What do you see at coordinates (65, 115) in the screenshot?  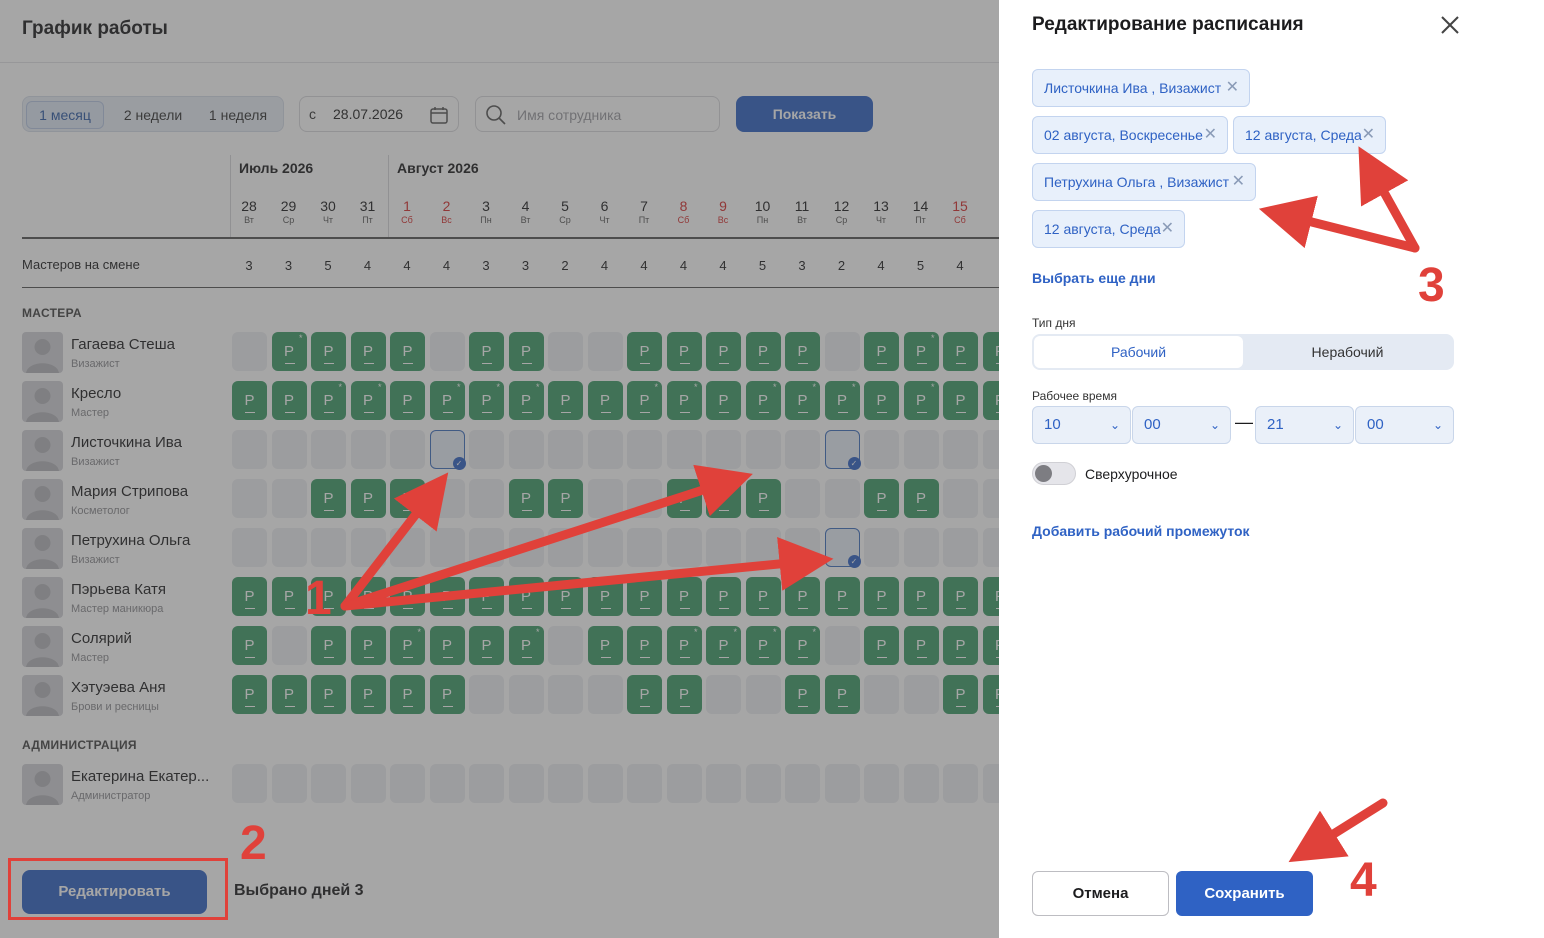 I see `period-1-month: 1 месяц` at bounding box center [65, 115].